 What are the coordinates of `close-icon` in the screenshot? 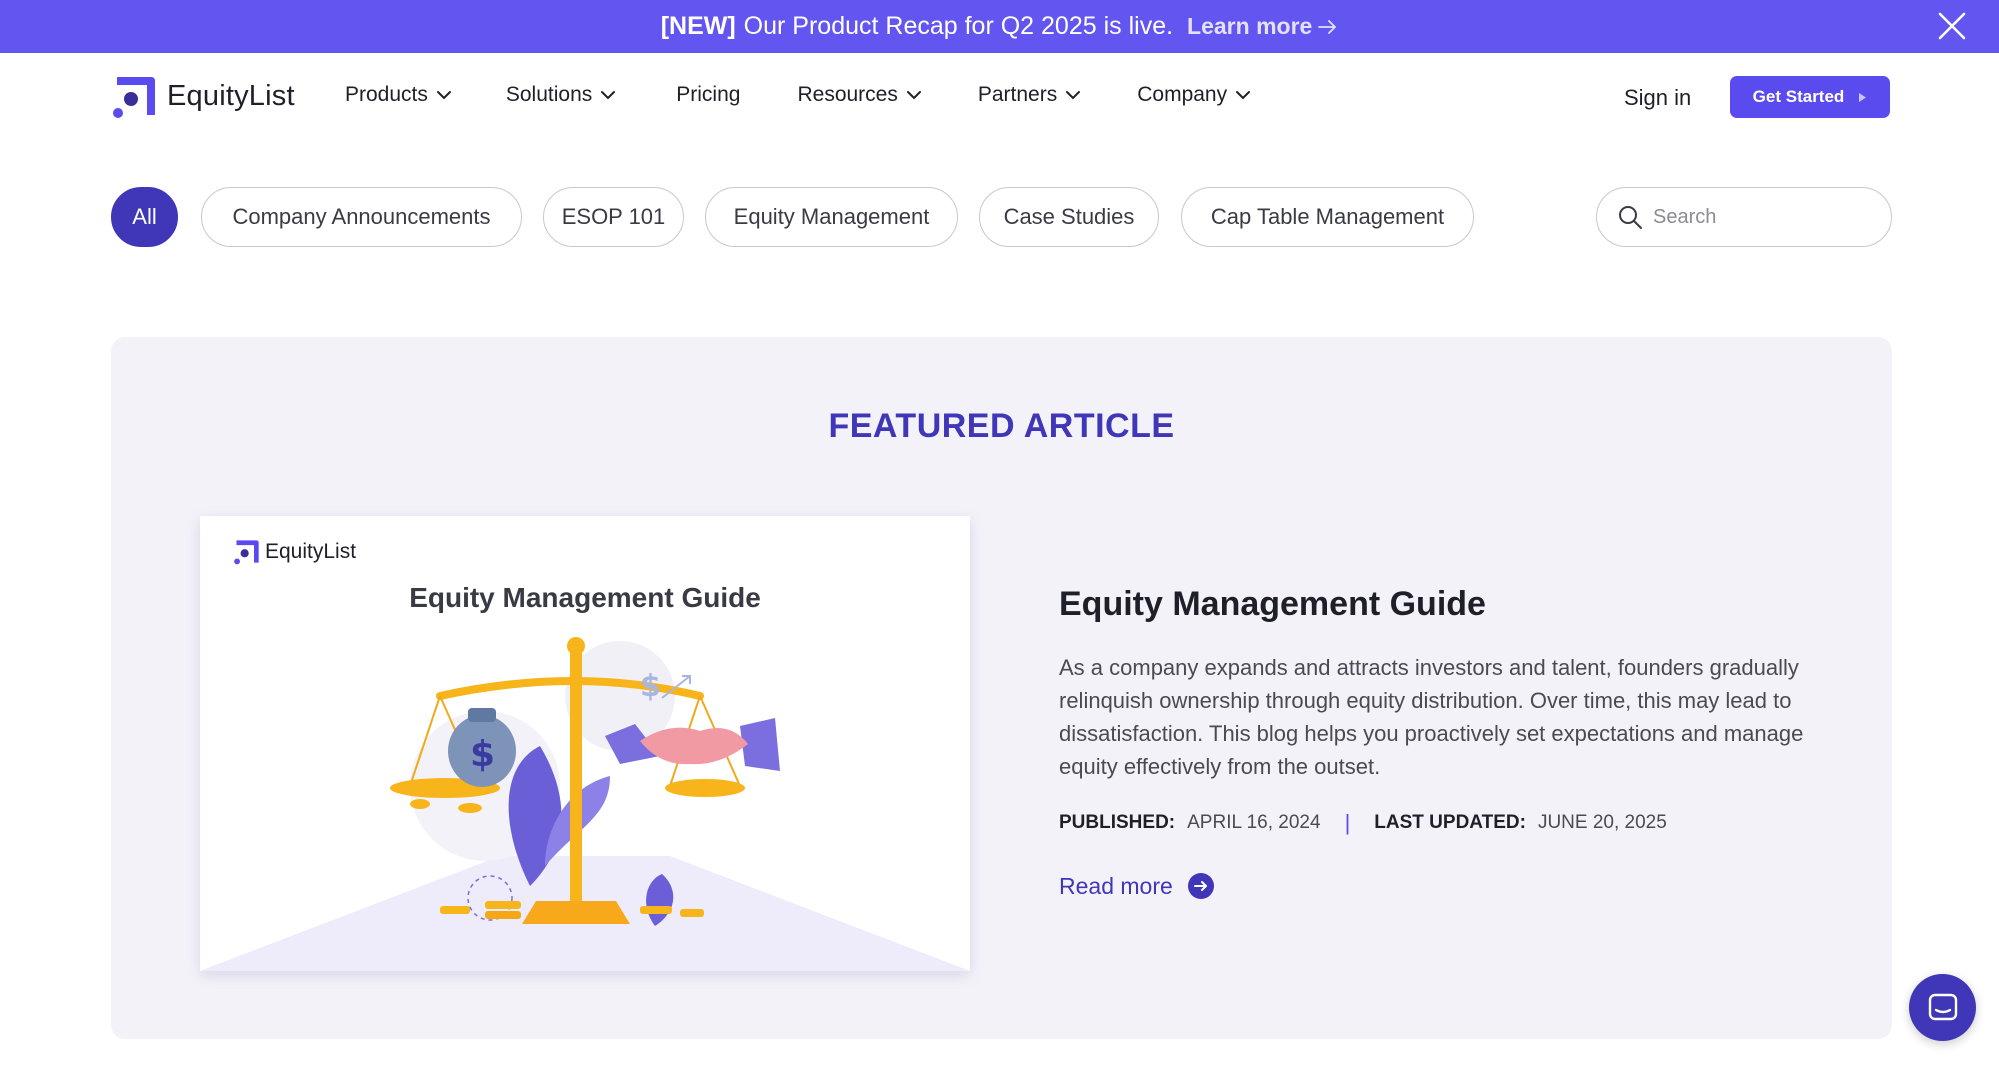 It's located at (1952, 26).